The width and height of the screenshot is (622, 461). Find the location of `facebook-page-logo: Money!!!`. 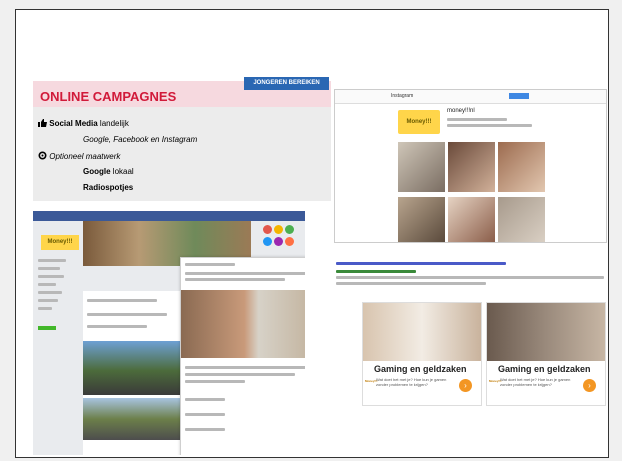

facebook-page-logo: Money!!! is located at coordinates (60, 242).